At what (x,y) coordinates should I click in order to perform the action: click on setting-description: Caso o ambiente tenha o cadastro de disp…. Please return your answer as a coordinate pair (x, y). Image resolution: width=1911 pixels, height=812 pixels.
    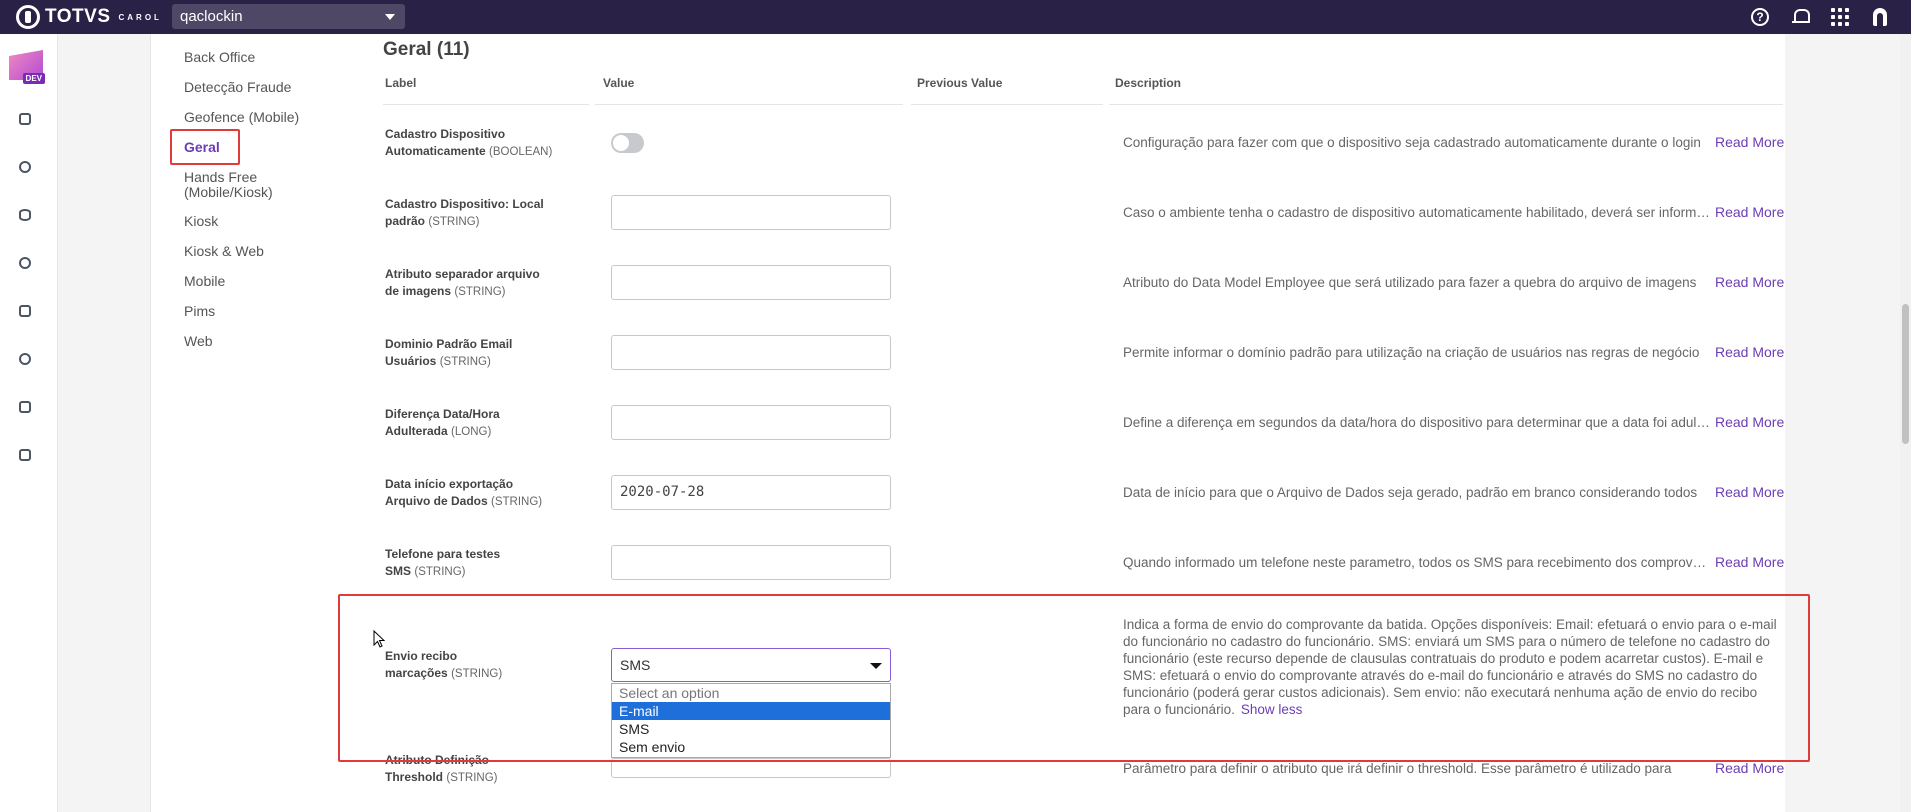
    Looking at the image, I should click on (1418, 212).